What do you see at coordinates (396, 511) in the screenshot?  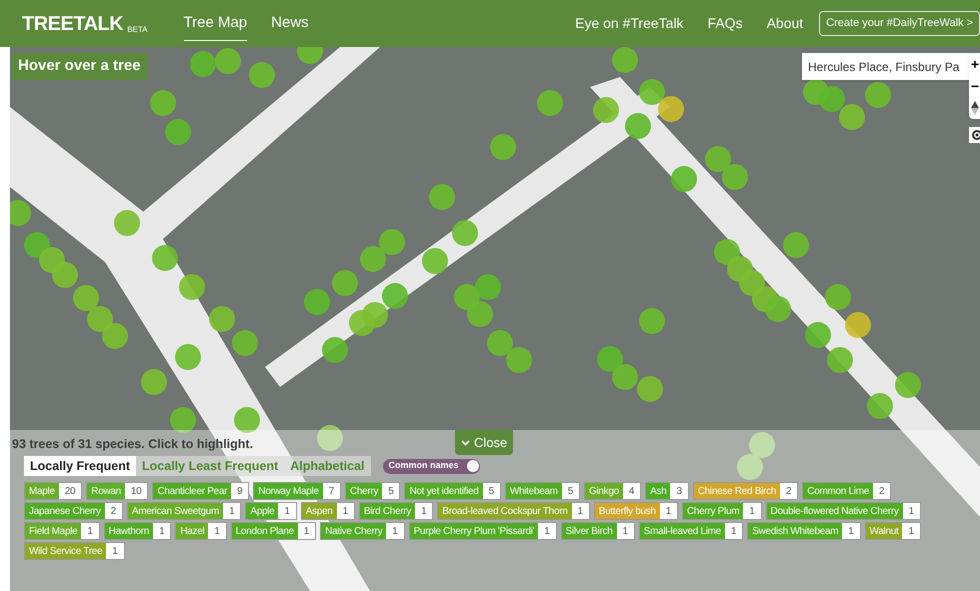 I see `species-tag: Bird Cherry 1` at bounding box center [396, 511].